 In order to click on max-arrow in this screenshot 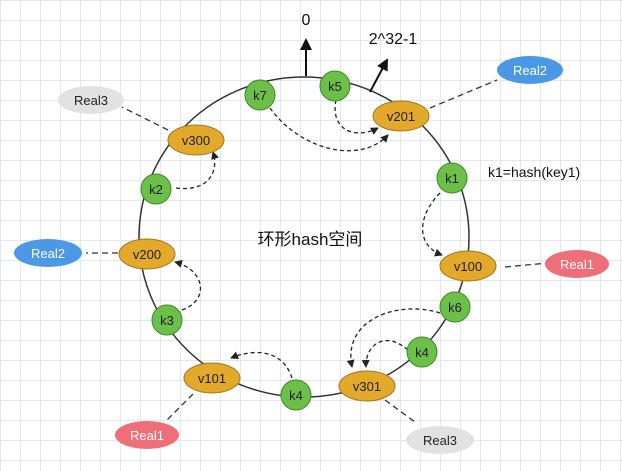, I will do `click(378, 75)`.